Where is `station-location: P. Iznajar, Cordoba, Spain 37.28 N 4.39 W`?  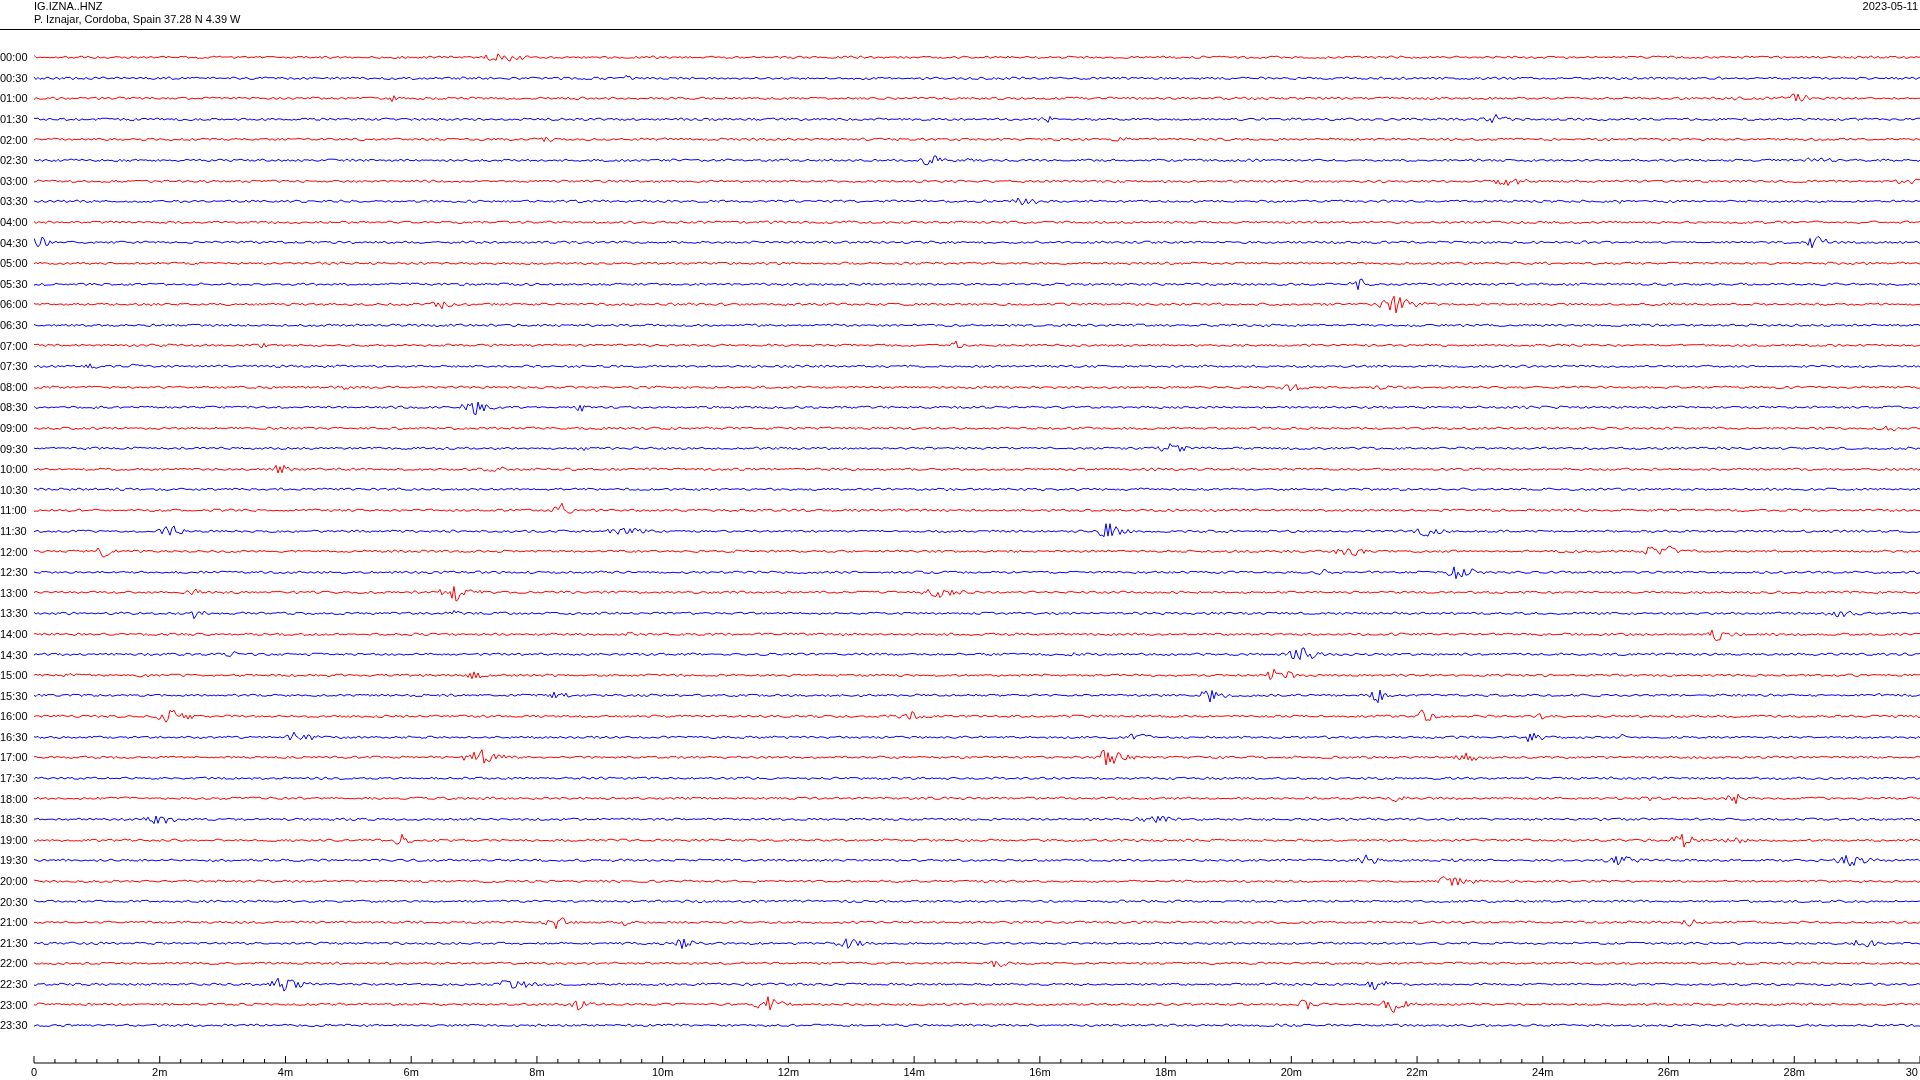 station-location: P. Iznajar, Cordoba, Spain 37.28 N 4.39 W is located at coordinates (137, 19).